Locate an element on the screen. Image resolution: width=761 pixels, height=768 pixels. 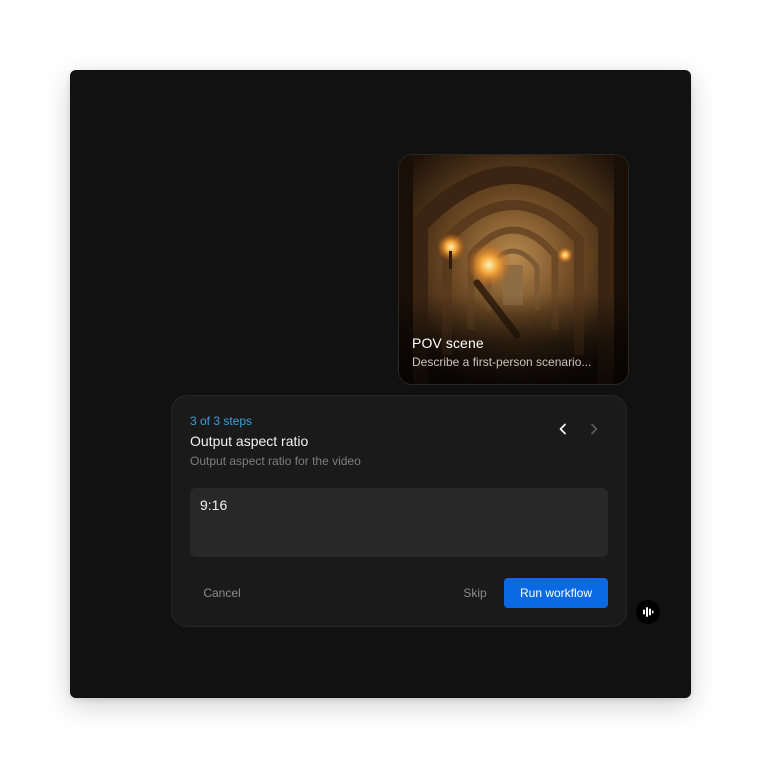
cancel-button: Cancel is located at coordinates (222, 593).